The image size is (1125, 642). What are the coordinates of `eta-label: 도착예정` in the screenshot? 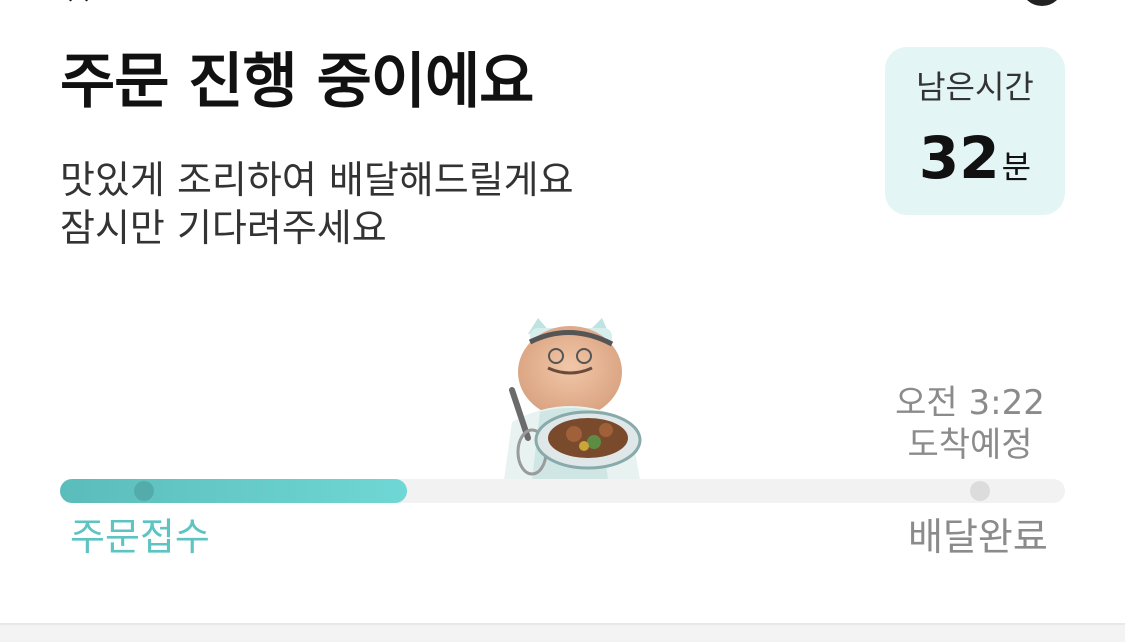 It's located at (970, 445).